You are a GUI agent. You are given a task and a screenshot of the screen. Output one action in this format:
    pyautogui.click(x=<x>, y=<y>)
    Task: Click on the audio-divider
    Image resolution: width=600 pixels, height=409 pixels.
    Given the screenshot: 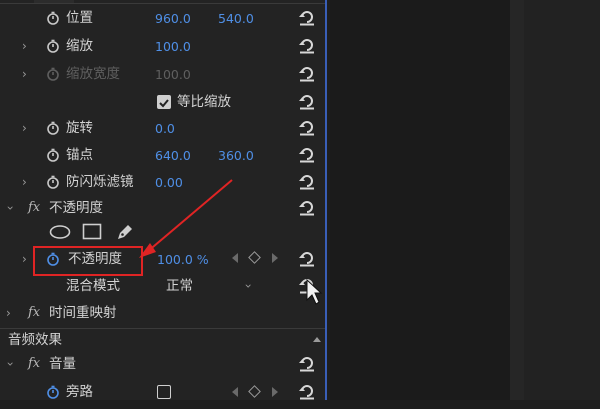 What is the action you would take?
    pyautogui.click(x=162, y=328)
    